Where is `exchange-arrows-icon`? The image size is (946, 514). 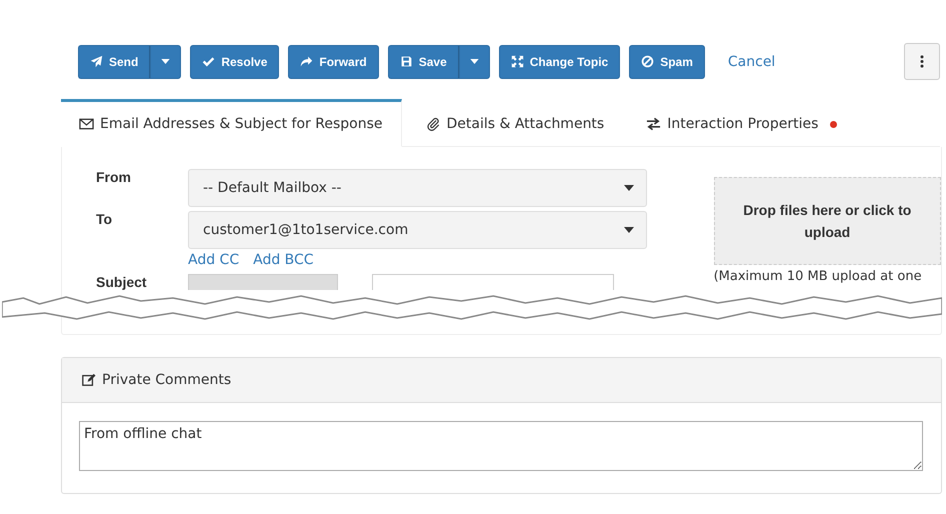
exchange-arrows-icon is located at coordinates (654, 124).